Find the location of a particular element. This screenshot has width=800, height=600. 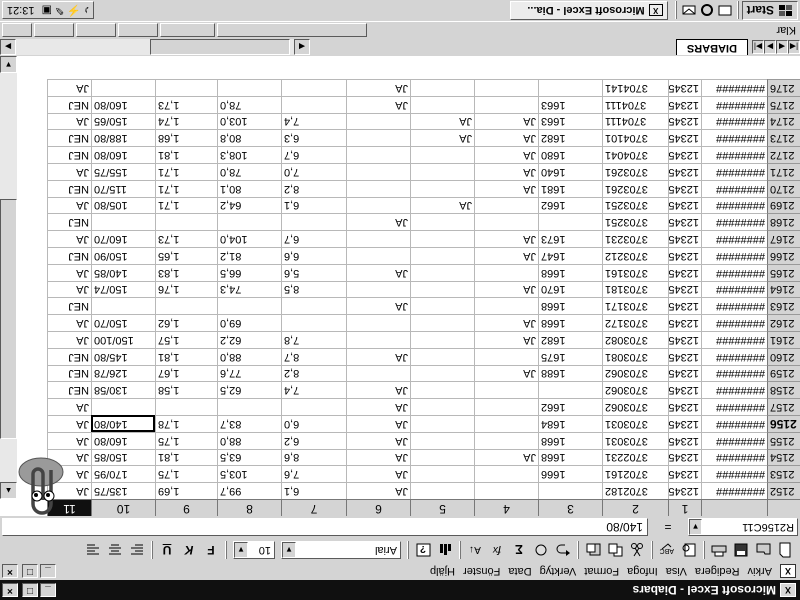

column-header: 3 is located at coordinates (570, 507).